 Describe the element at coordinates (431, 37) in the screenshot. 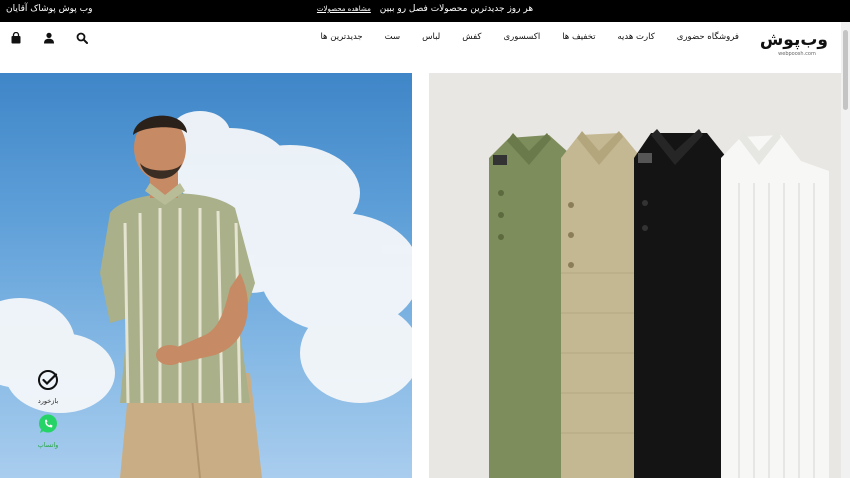

I see `nav-item-clothing: لباس` at that location.